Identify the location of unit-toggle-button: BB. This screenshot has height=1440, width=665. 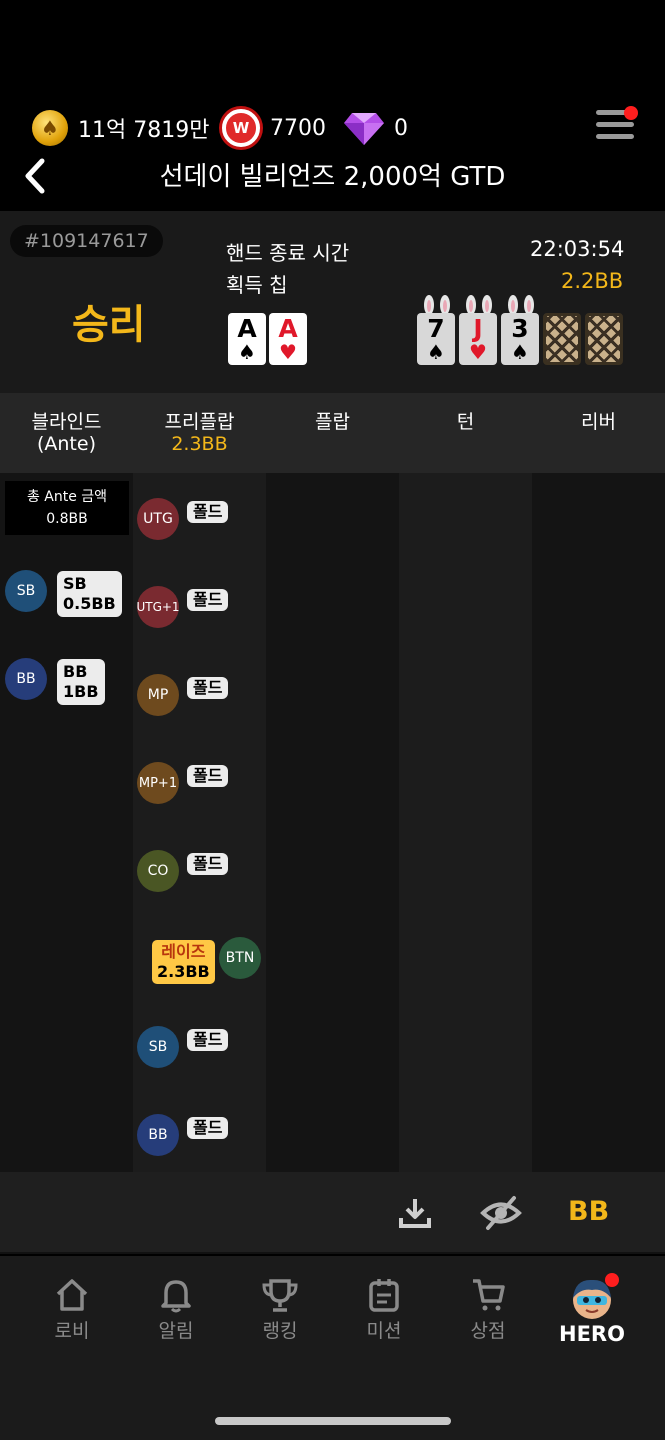
(588, 1211).